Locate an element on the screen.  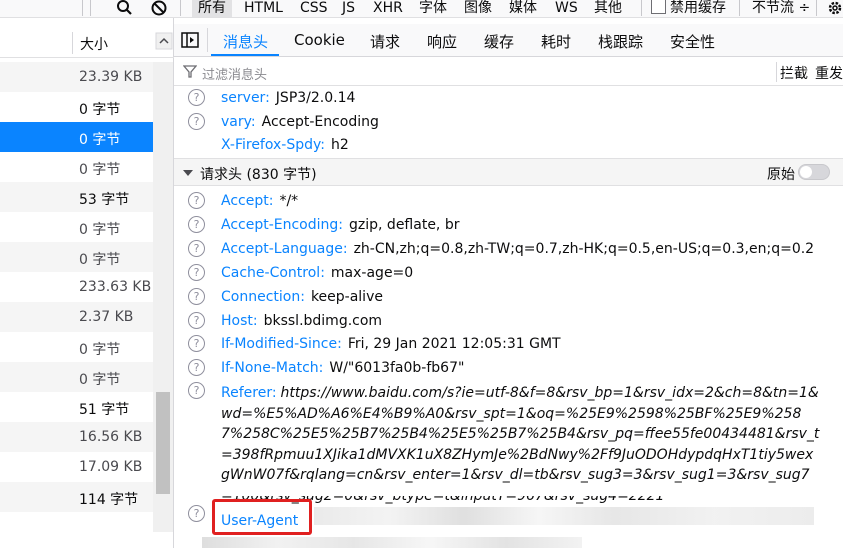
filter-images: 图像 is located at coordinates (478, 8).